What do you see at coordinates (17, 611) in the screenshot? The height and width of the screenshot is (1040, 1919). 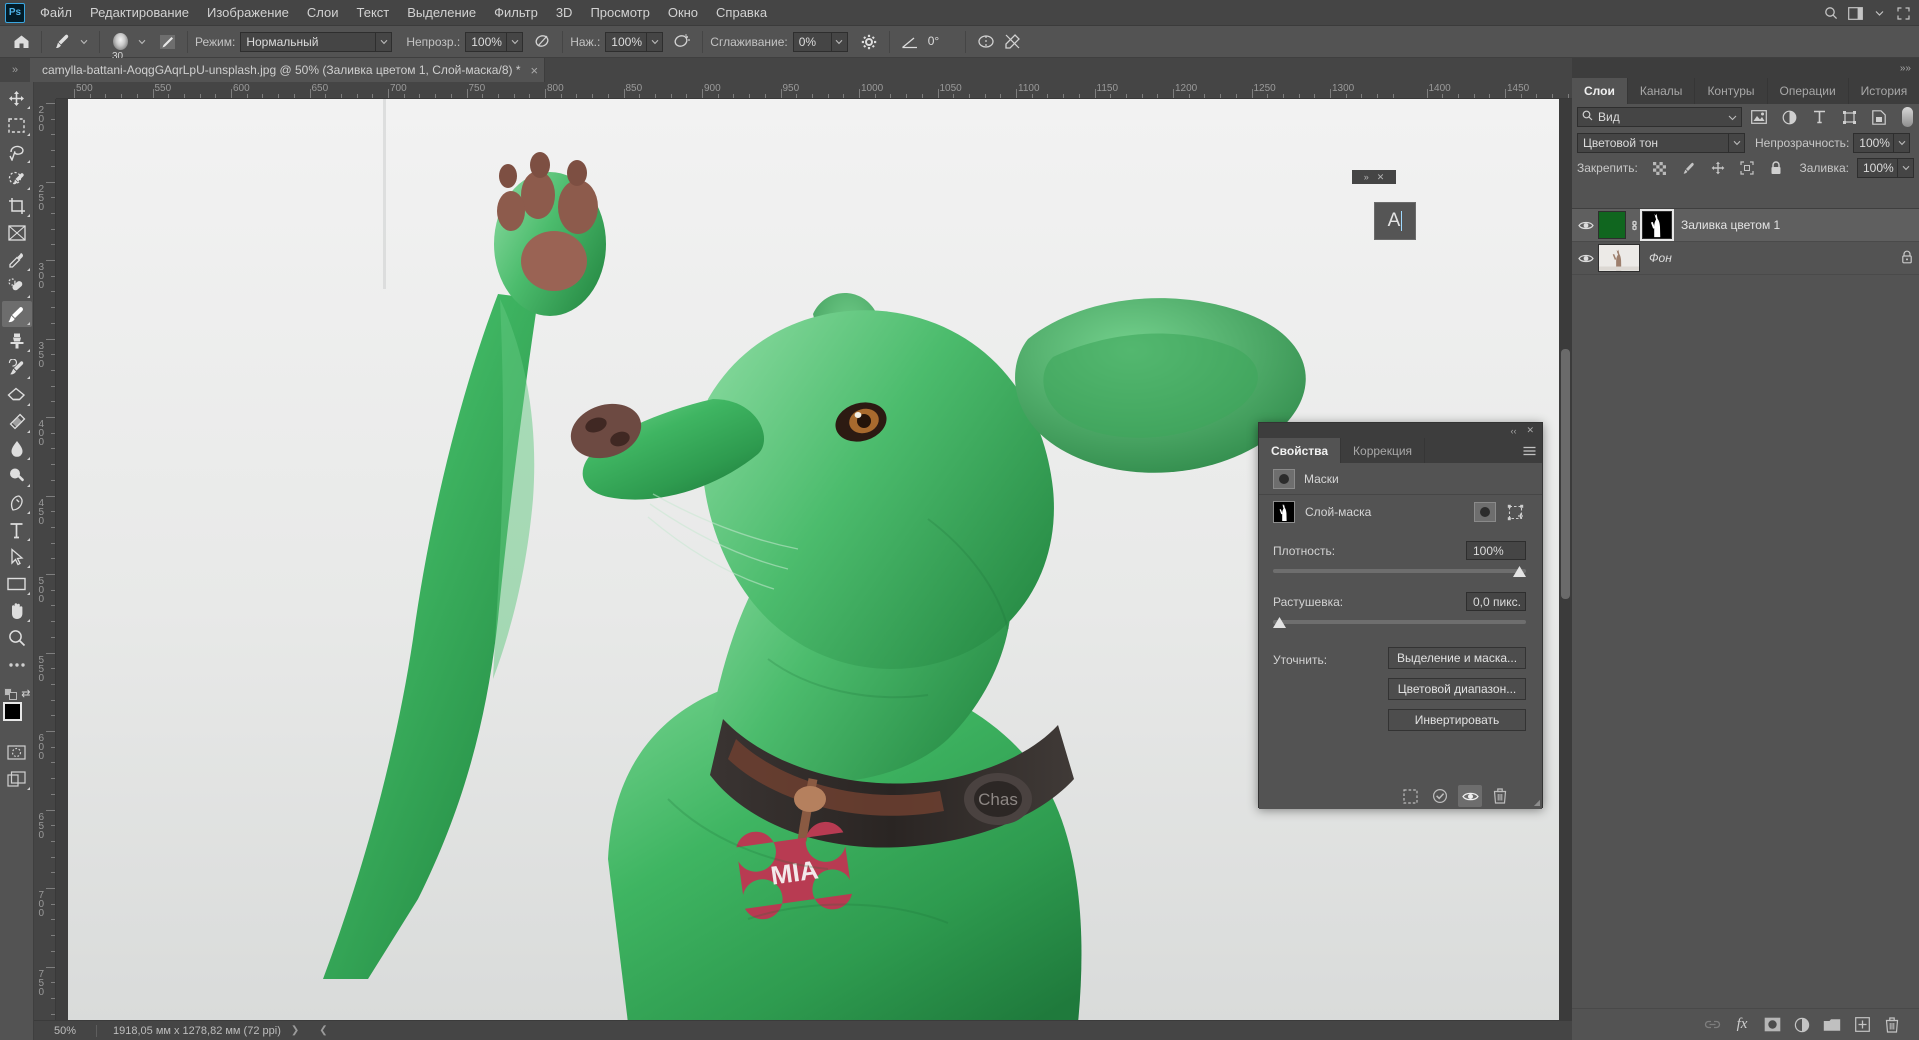 I see `hand-tool` at bounding box center [17, 611].